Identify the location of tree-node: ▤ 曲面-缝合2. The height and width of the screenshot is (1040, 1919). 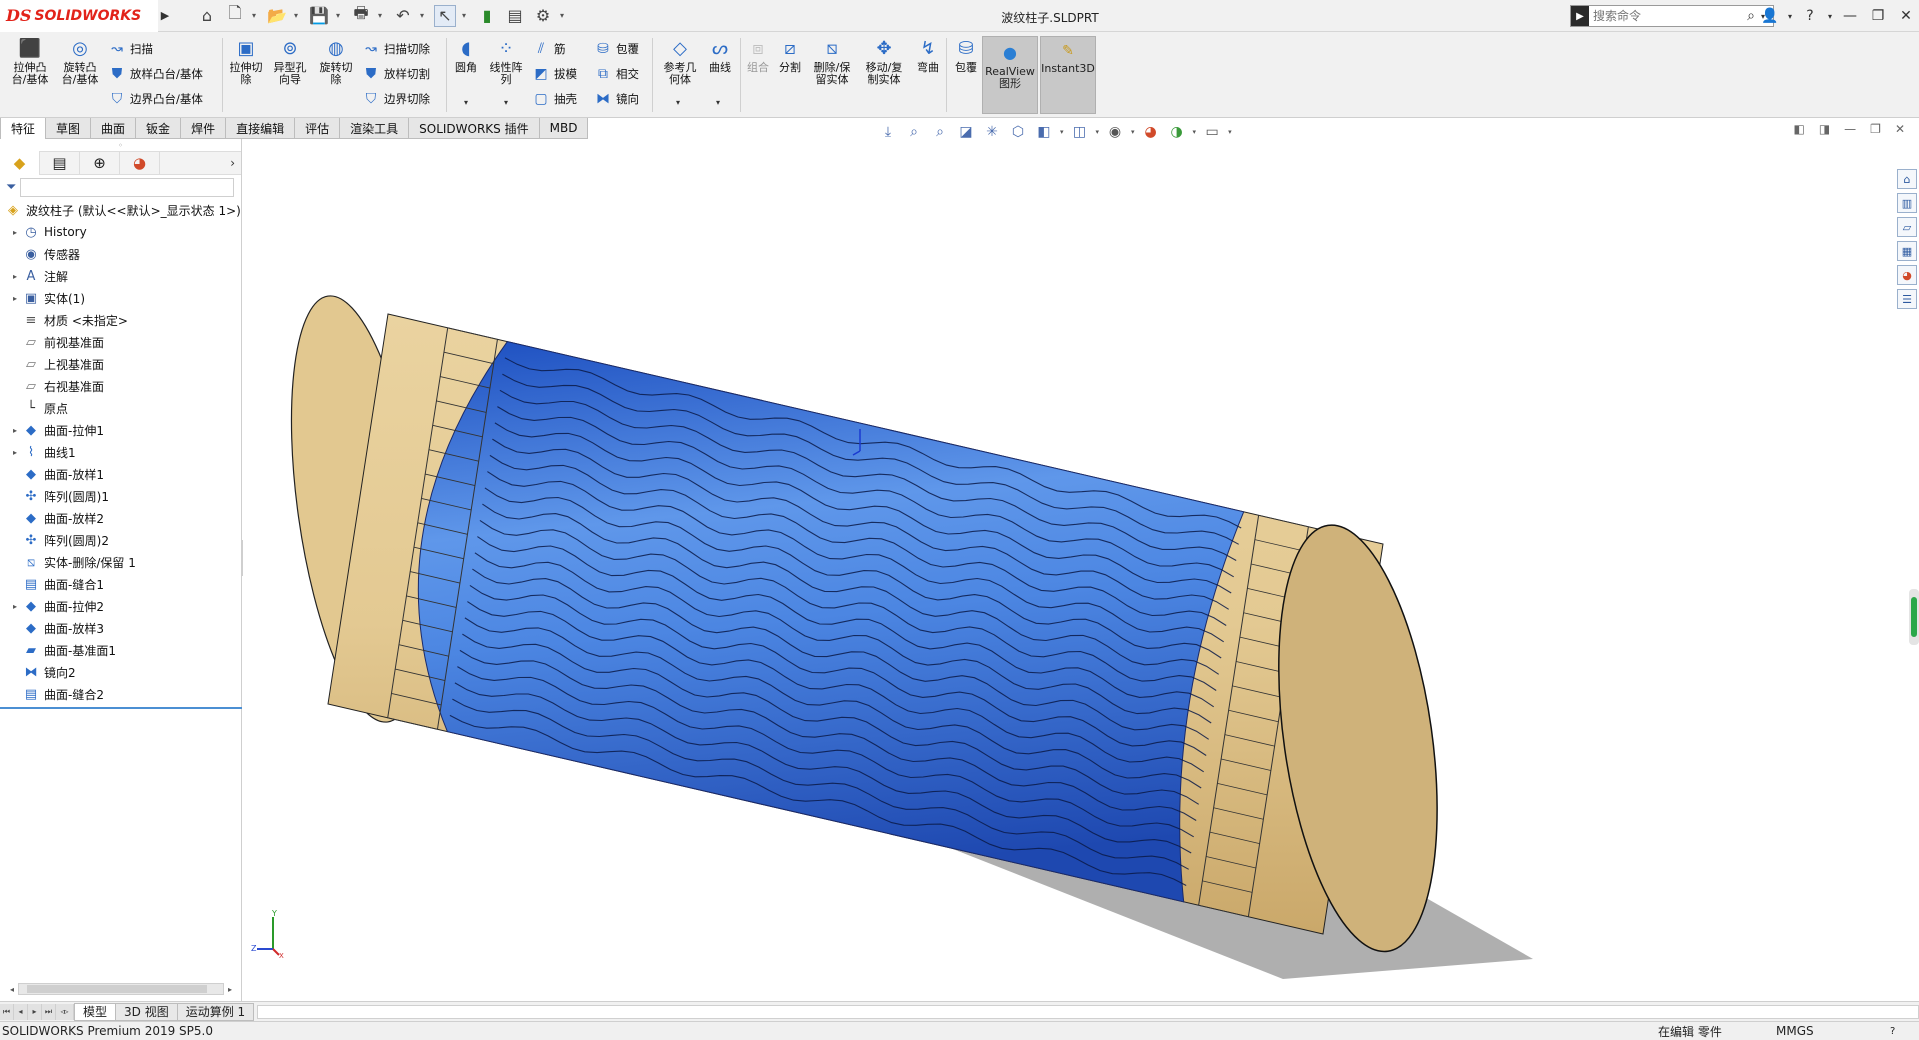
(120, 694).